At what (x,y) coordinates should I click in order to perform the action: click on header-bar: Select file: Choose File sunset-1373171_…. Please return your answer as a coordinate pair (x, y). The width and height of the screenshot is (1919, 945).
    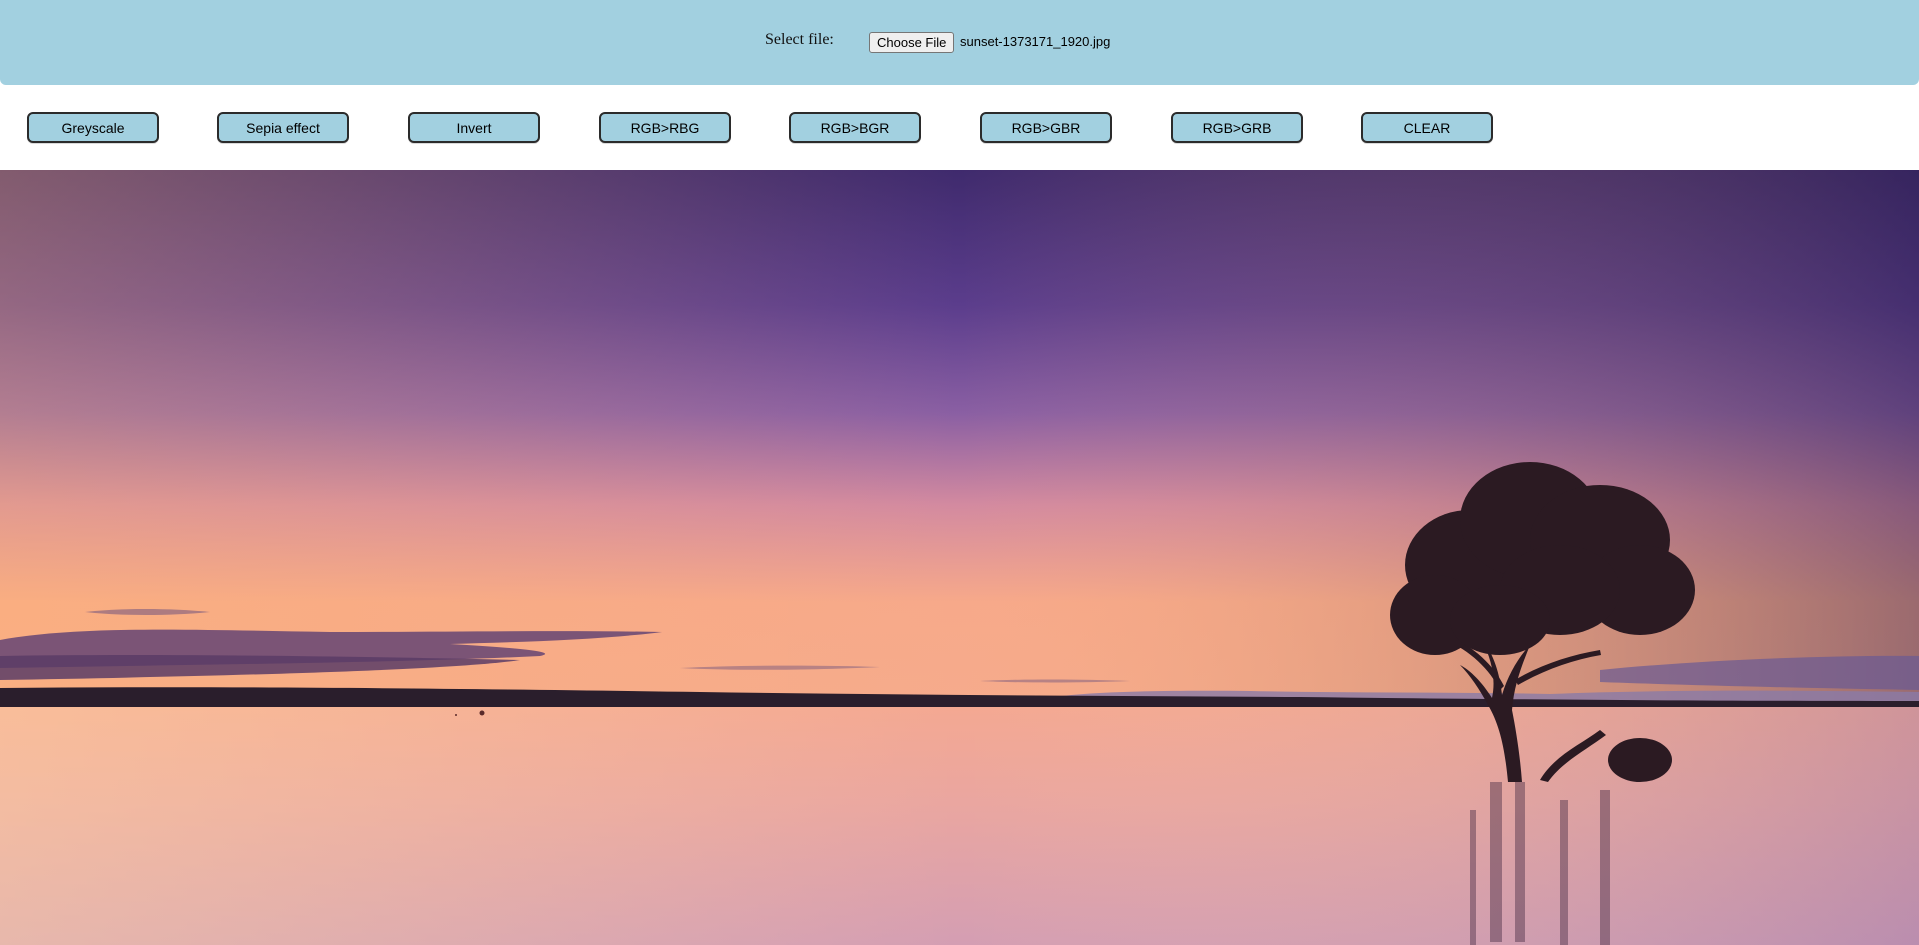
    Looking at the image, I should click on (959, 42).